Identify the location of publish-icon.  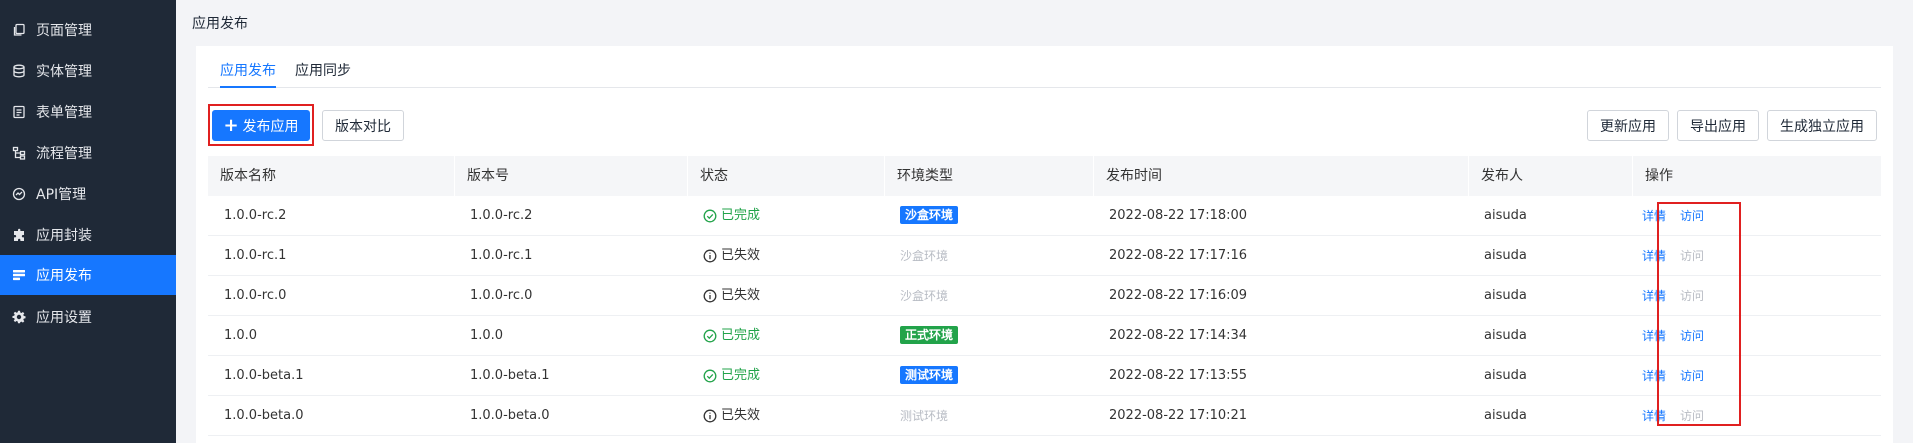
(19, 275).